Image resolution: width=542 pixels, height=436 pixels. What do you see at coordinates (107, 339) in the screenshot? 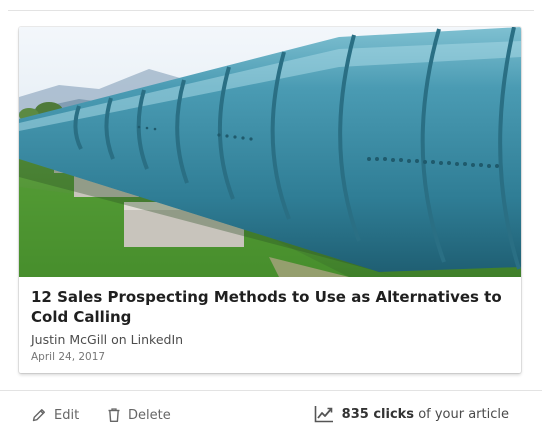
I see `article-author: Justin McGill on LinkedIn` at bounding box center [107, 339].